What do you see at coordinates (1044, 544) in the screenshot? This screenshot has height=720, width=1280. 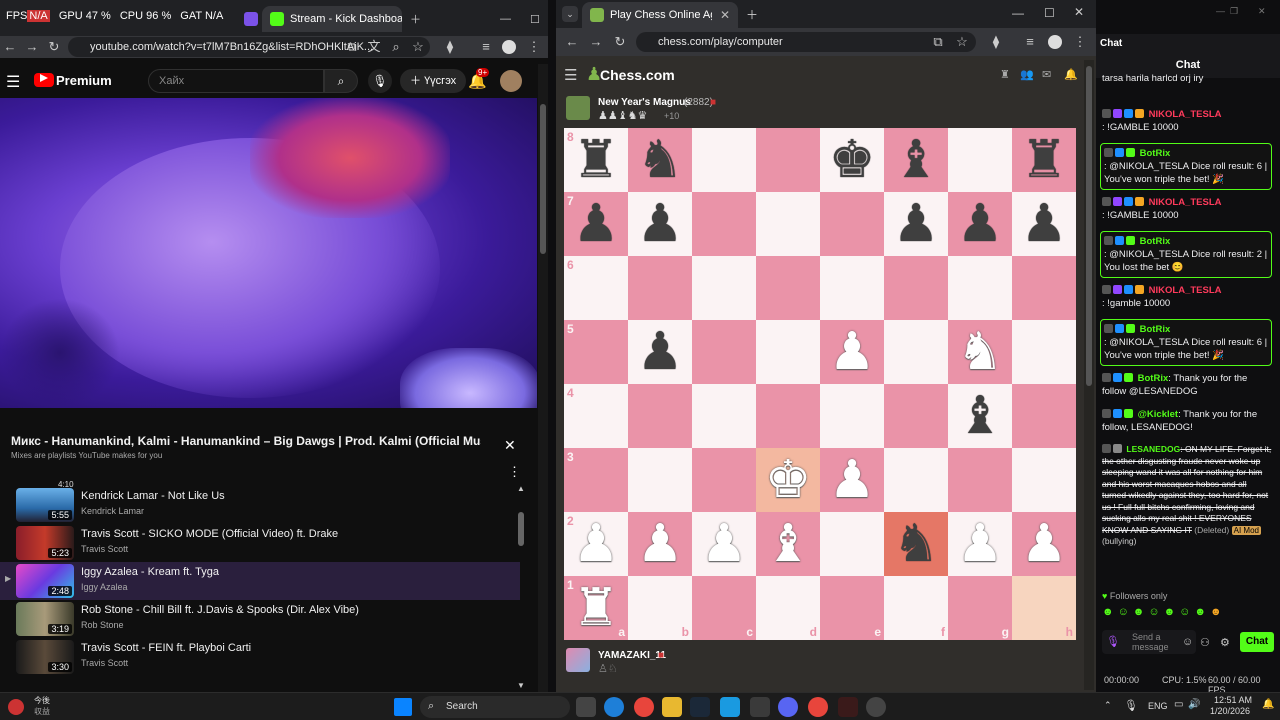 I see `square-h2: ♟` at bounding box center [1044, 544].